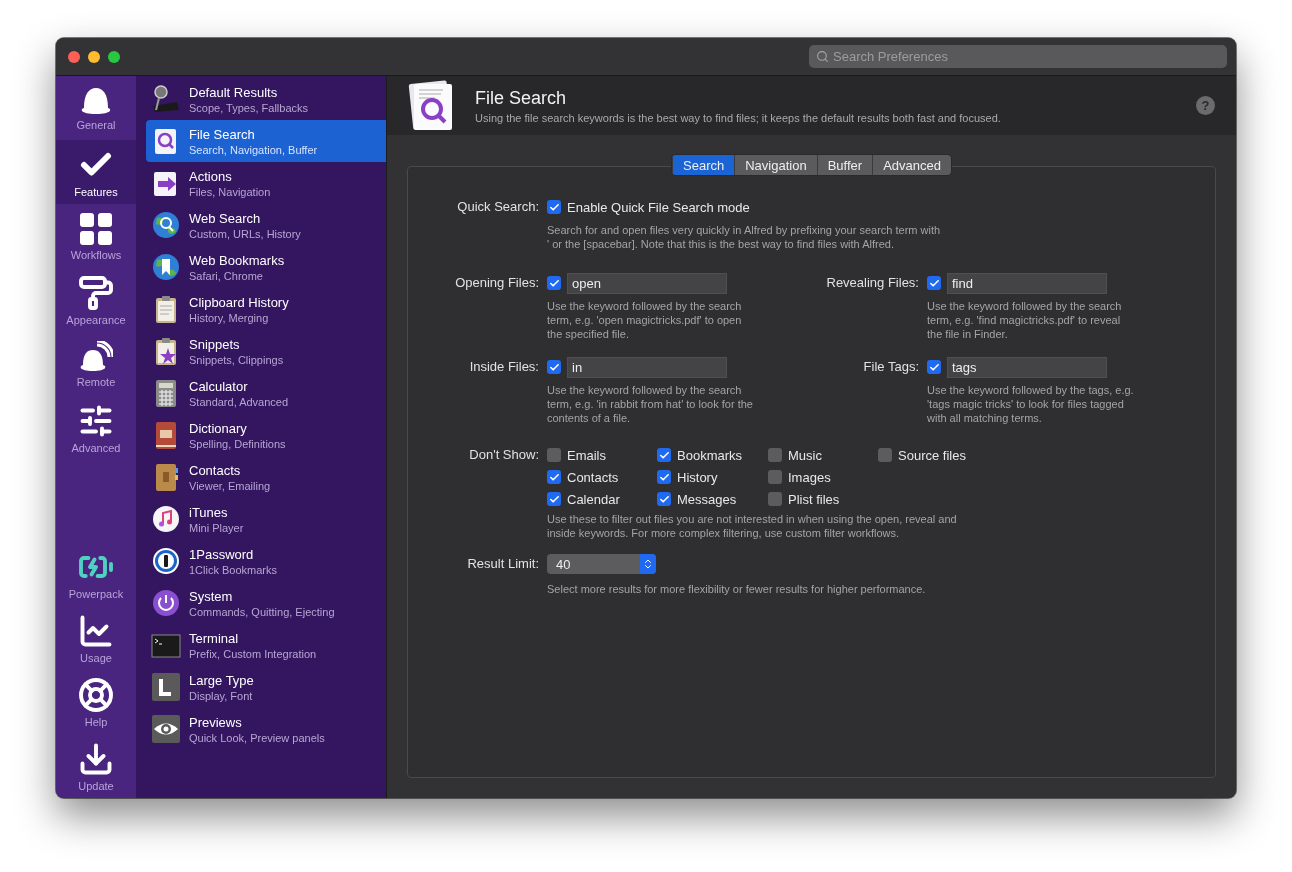 Image resolution: width=1292 pixels, height=872 pixels. I want to click on keyword-field: tags, so click(1027, 367).